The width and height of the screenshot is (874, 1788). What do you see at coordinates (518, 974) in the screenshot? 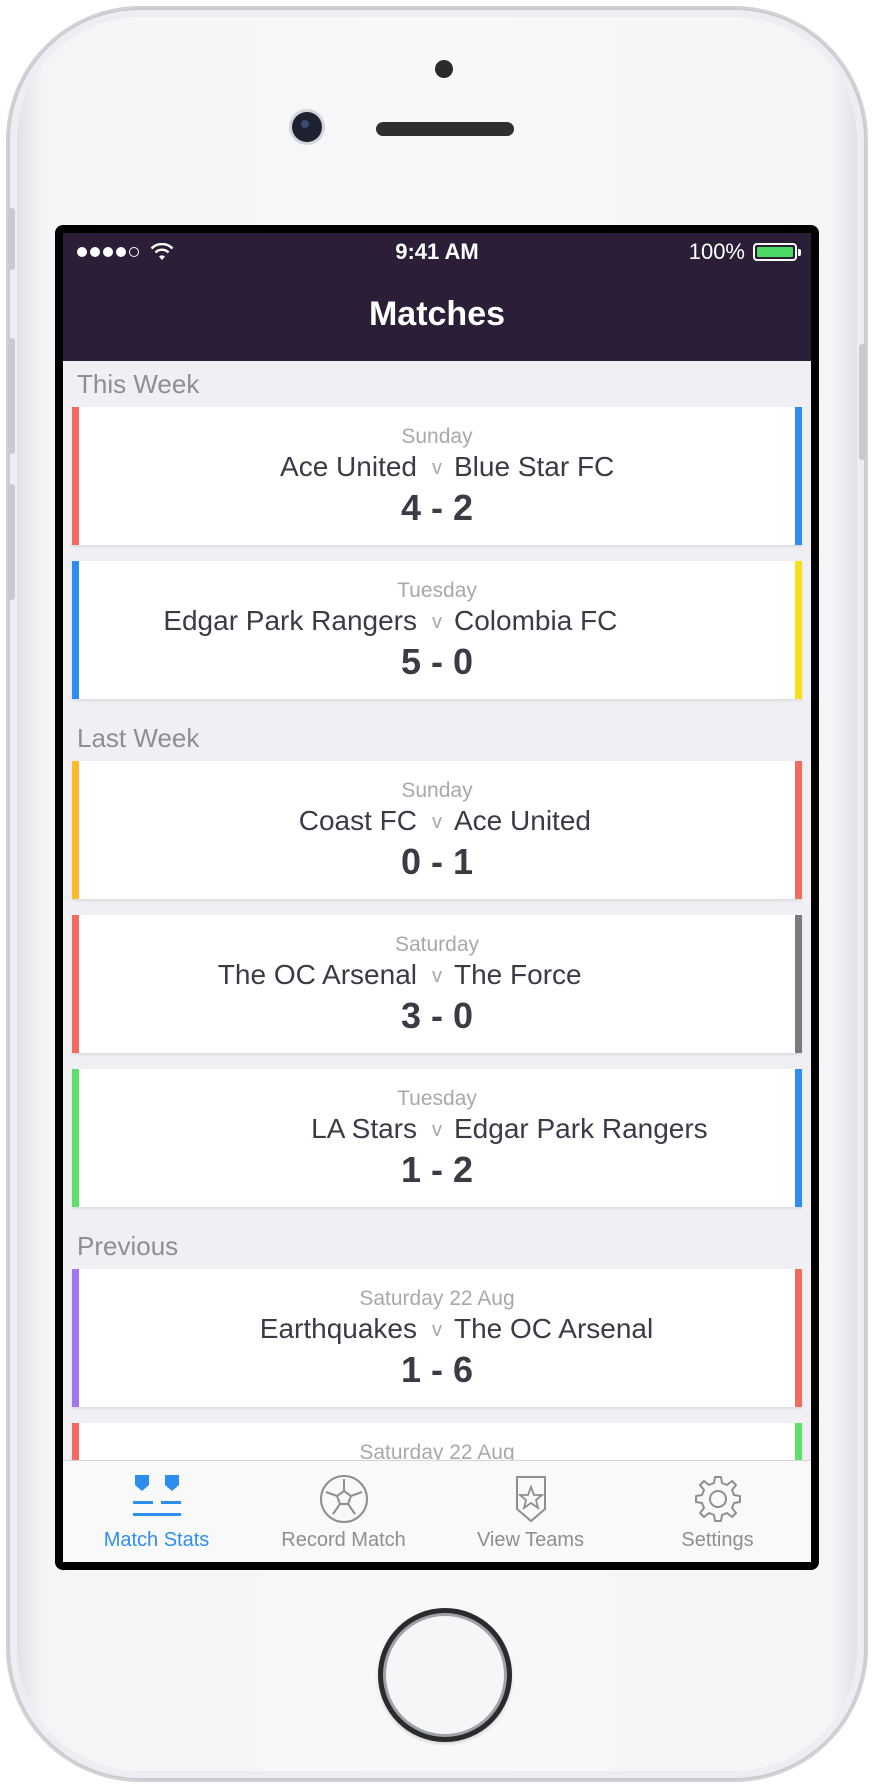
I see `away-team-name: The Force` at bounding box center [518, 974].